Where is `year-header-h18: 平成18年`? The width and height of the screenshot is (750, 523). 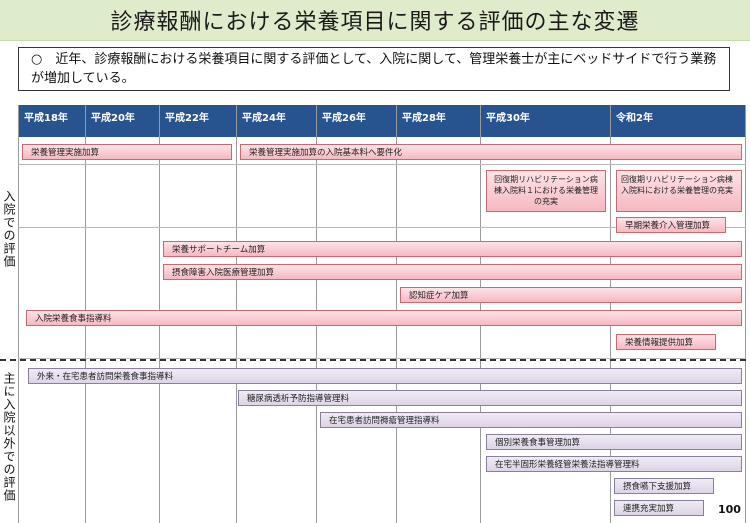 year-header-h18: 平成18年 is located at coordinates (46, 118).